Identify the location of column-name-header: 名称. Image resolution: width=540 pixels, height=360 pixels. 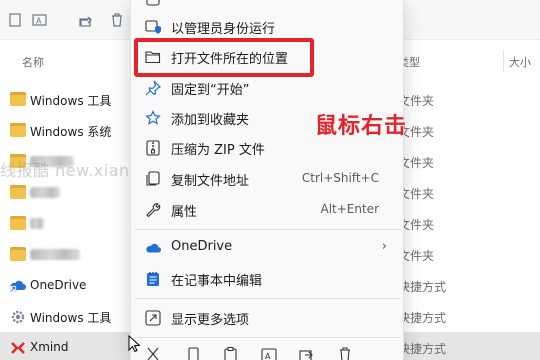
(33, 62).